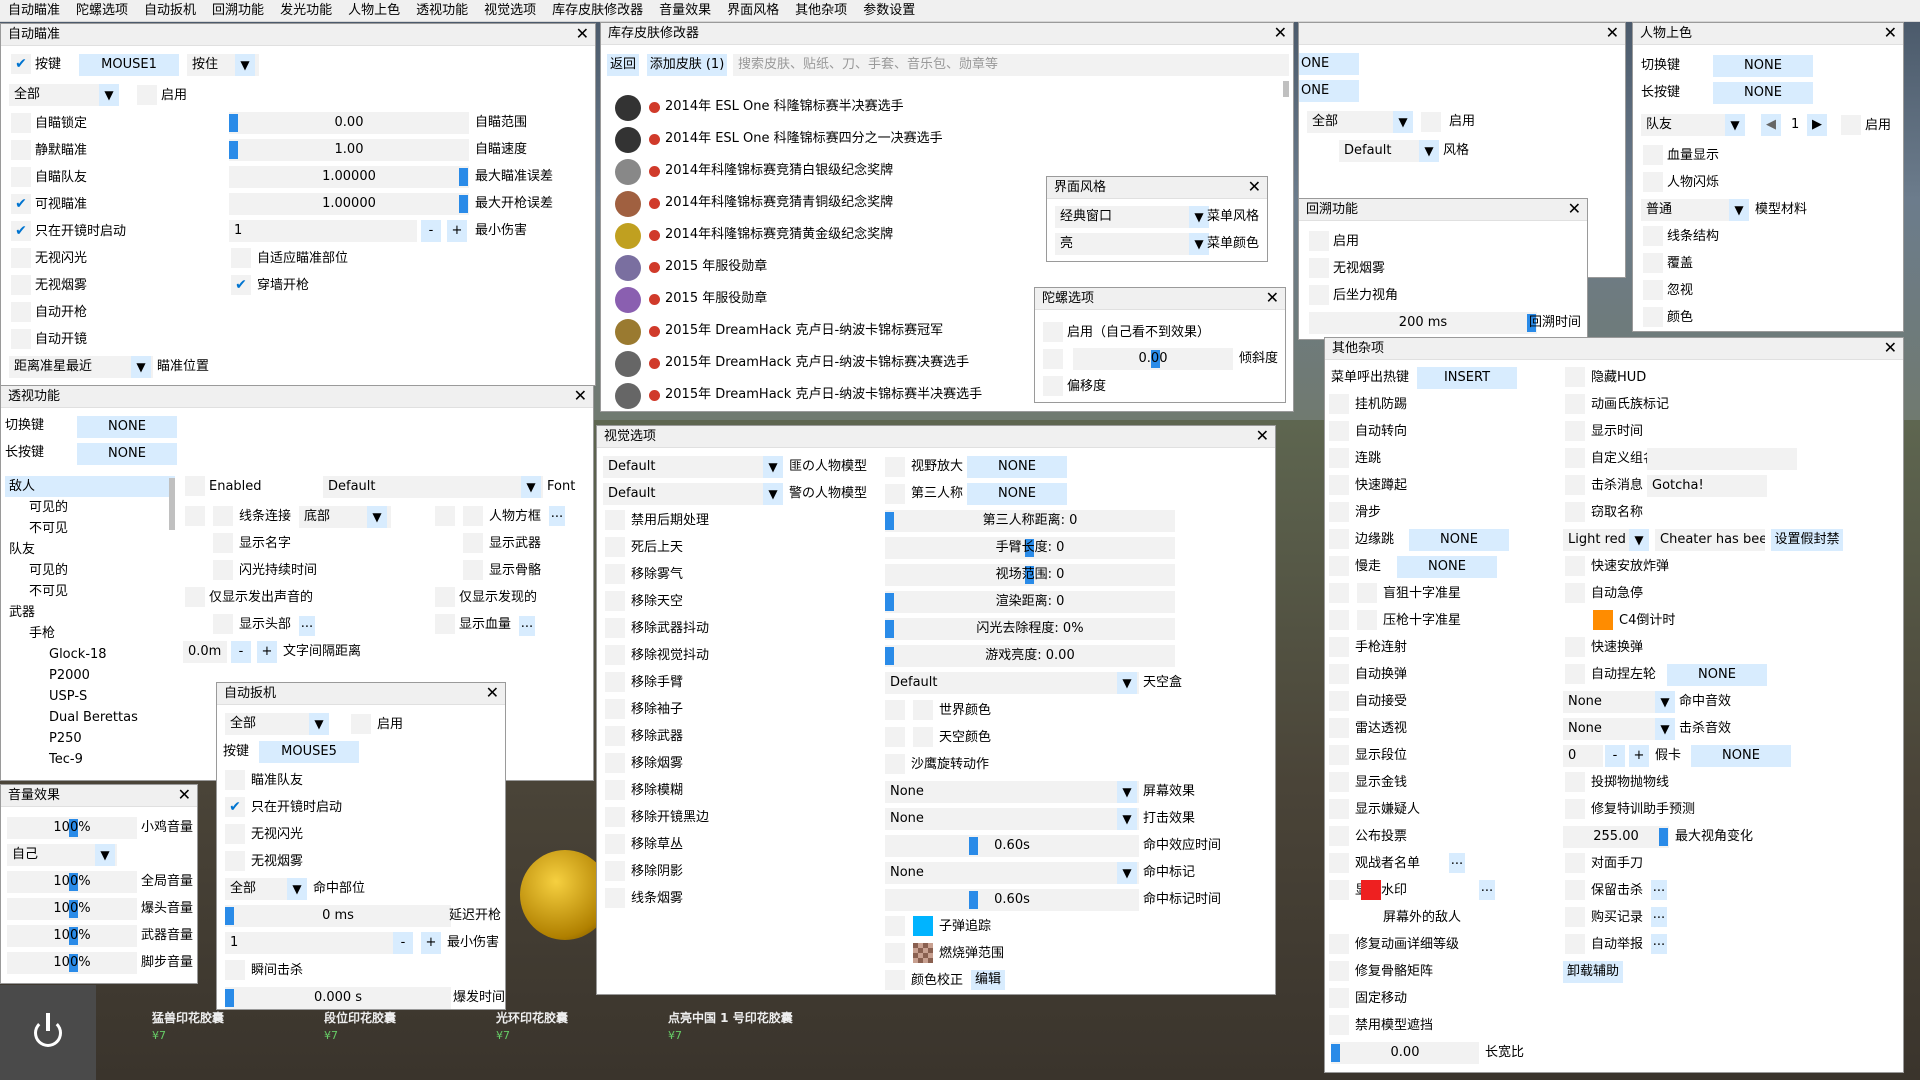  I want to click on fake-prime-input: 0, so click(1583, 756).